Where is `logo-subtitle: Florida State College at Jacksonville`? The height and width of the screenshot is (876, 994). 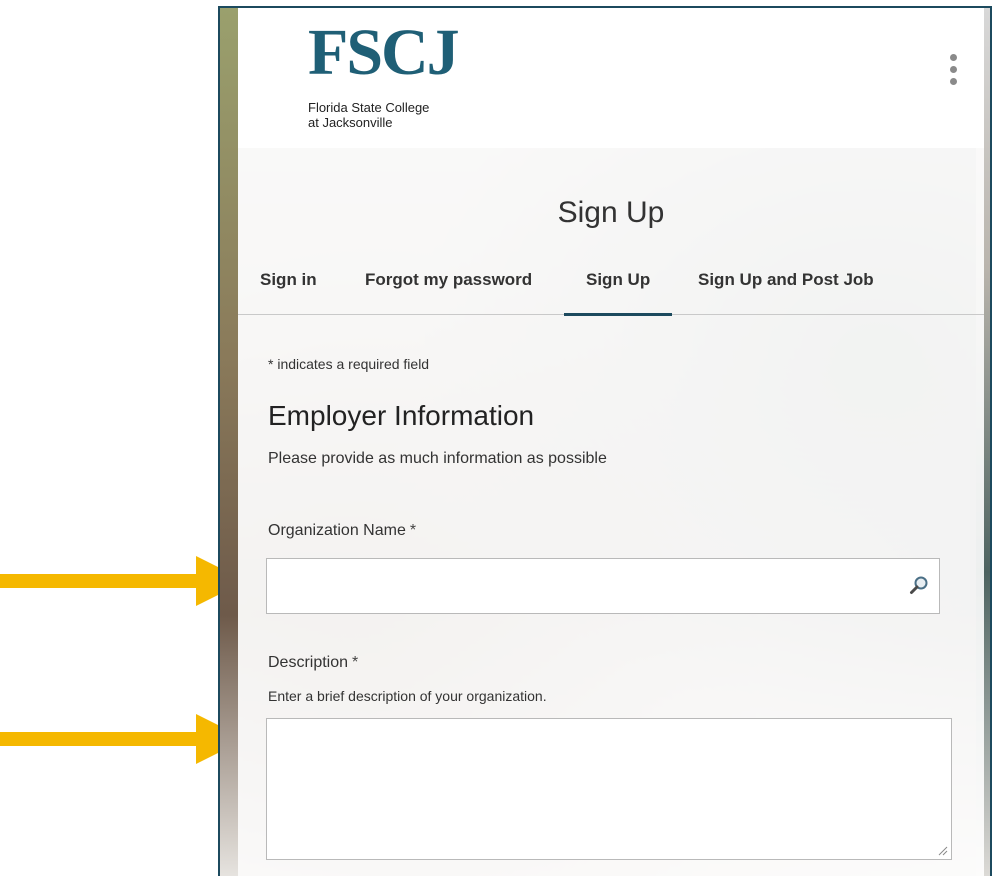
logo-subtitle: Florida State College at Jacksonville is located at coordinates (388, 115).